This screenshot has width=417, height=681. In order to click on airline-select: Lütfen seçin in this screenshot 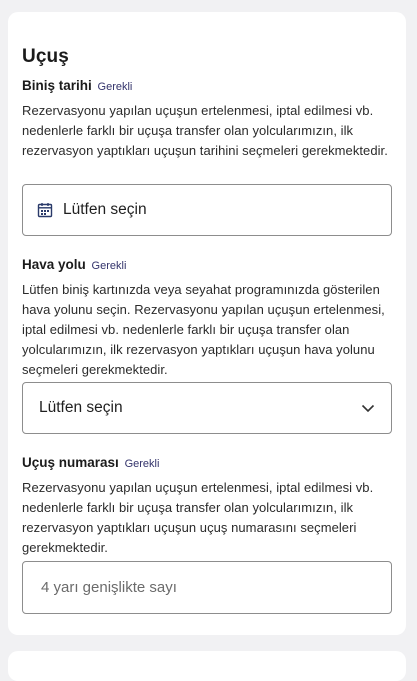, I will do `click(207, 408)`.